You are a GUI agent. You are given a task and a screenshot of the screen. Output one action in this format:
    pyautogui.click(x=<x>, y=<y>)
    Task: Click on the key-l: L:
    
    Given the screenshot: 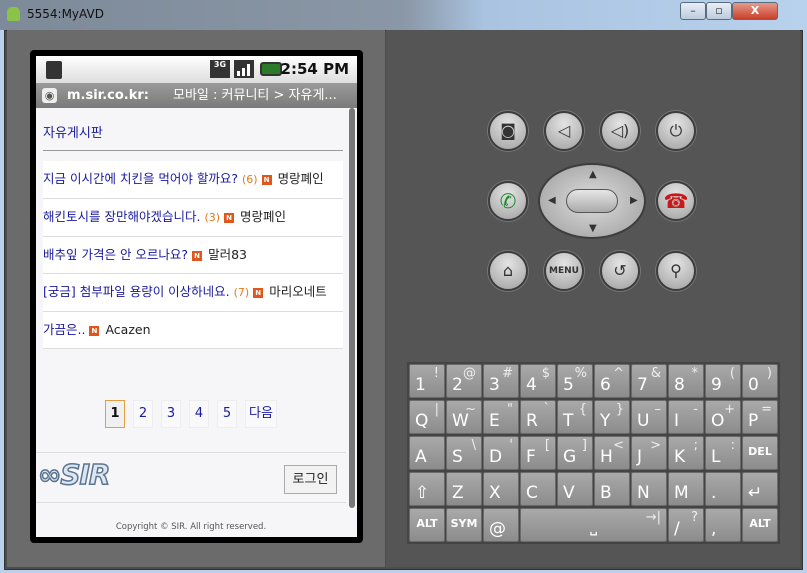 What is the action you would take?
    pyautogui.click(x=723, y=453)
    